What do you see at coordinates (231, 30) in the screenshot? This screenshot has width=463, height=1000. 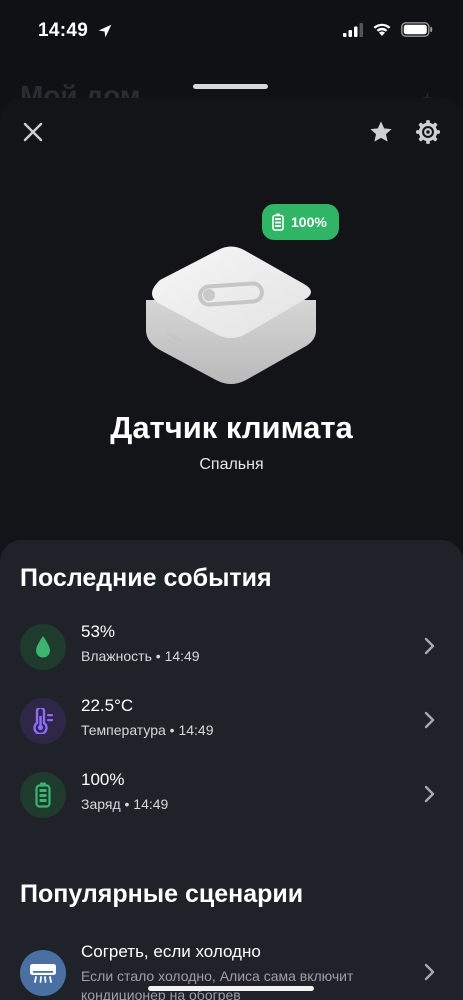 I see `status-bar: 14:49` at bounding box center [231, 30].